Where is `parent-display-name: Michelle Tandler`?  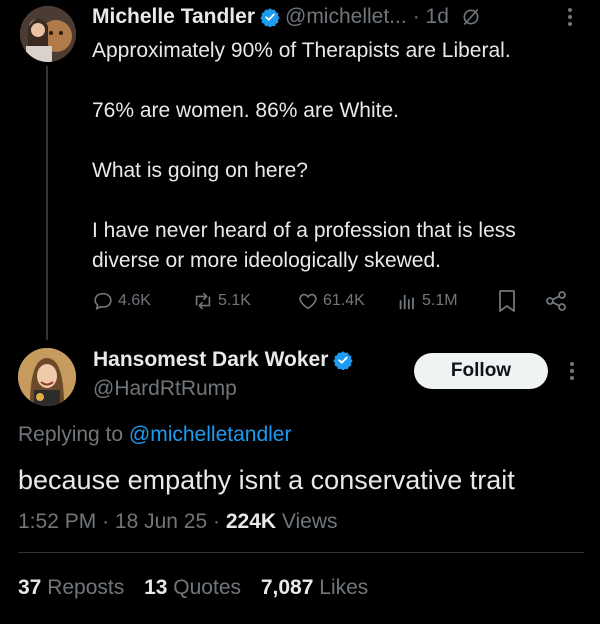 parent-display-name: Michelle Tandler is located at coordinates (173, 17).